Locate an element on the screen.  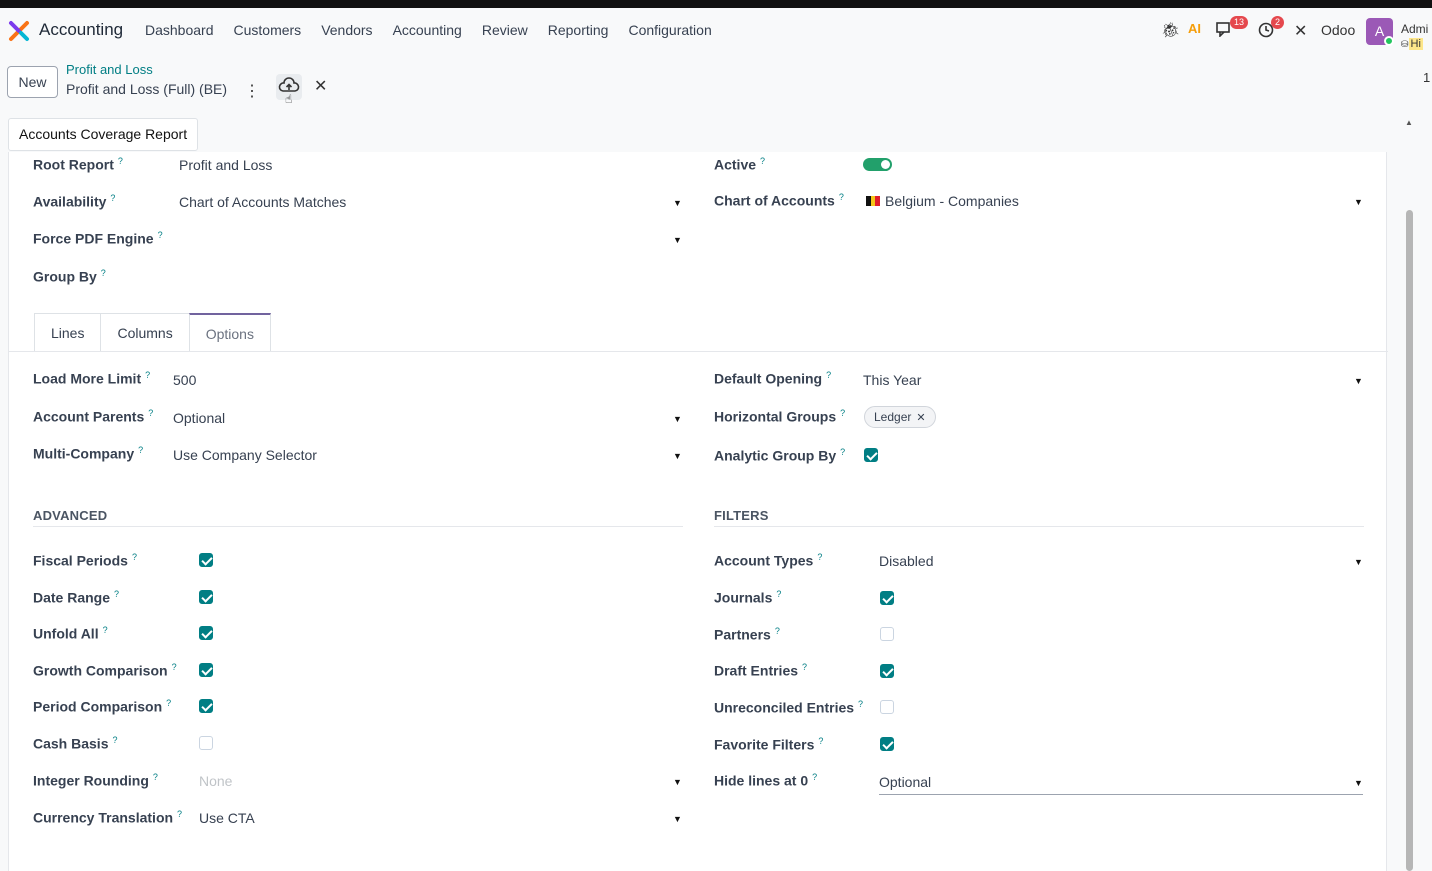
chart-of-accounts-field: Belgium - Companies is located at coordinates (952, 201).